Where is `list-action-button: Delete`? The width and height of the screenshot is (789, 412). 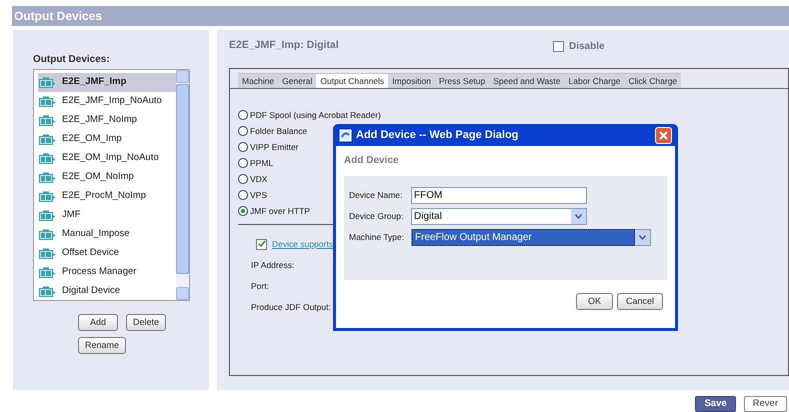 list-action-button: Delete is located at coordinates (146, 322).